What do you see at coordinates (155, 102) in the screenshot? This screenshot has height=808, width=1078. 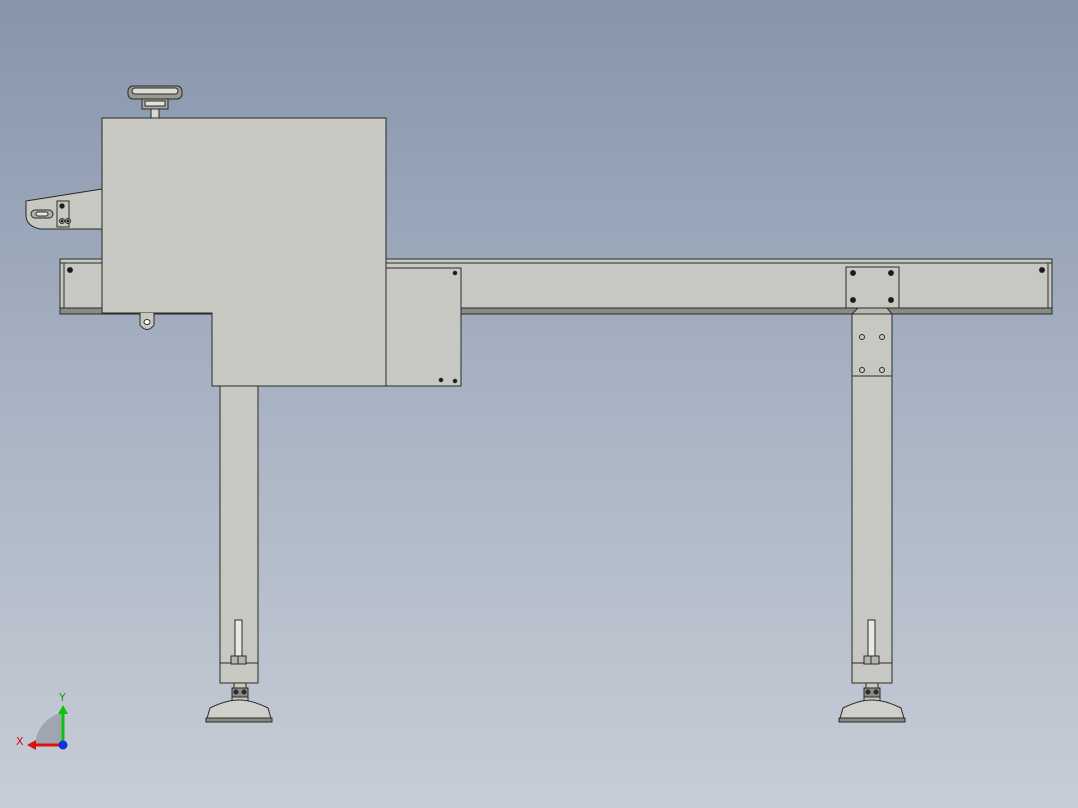 I see `top-handwheel` at bounding box center [155, 102].